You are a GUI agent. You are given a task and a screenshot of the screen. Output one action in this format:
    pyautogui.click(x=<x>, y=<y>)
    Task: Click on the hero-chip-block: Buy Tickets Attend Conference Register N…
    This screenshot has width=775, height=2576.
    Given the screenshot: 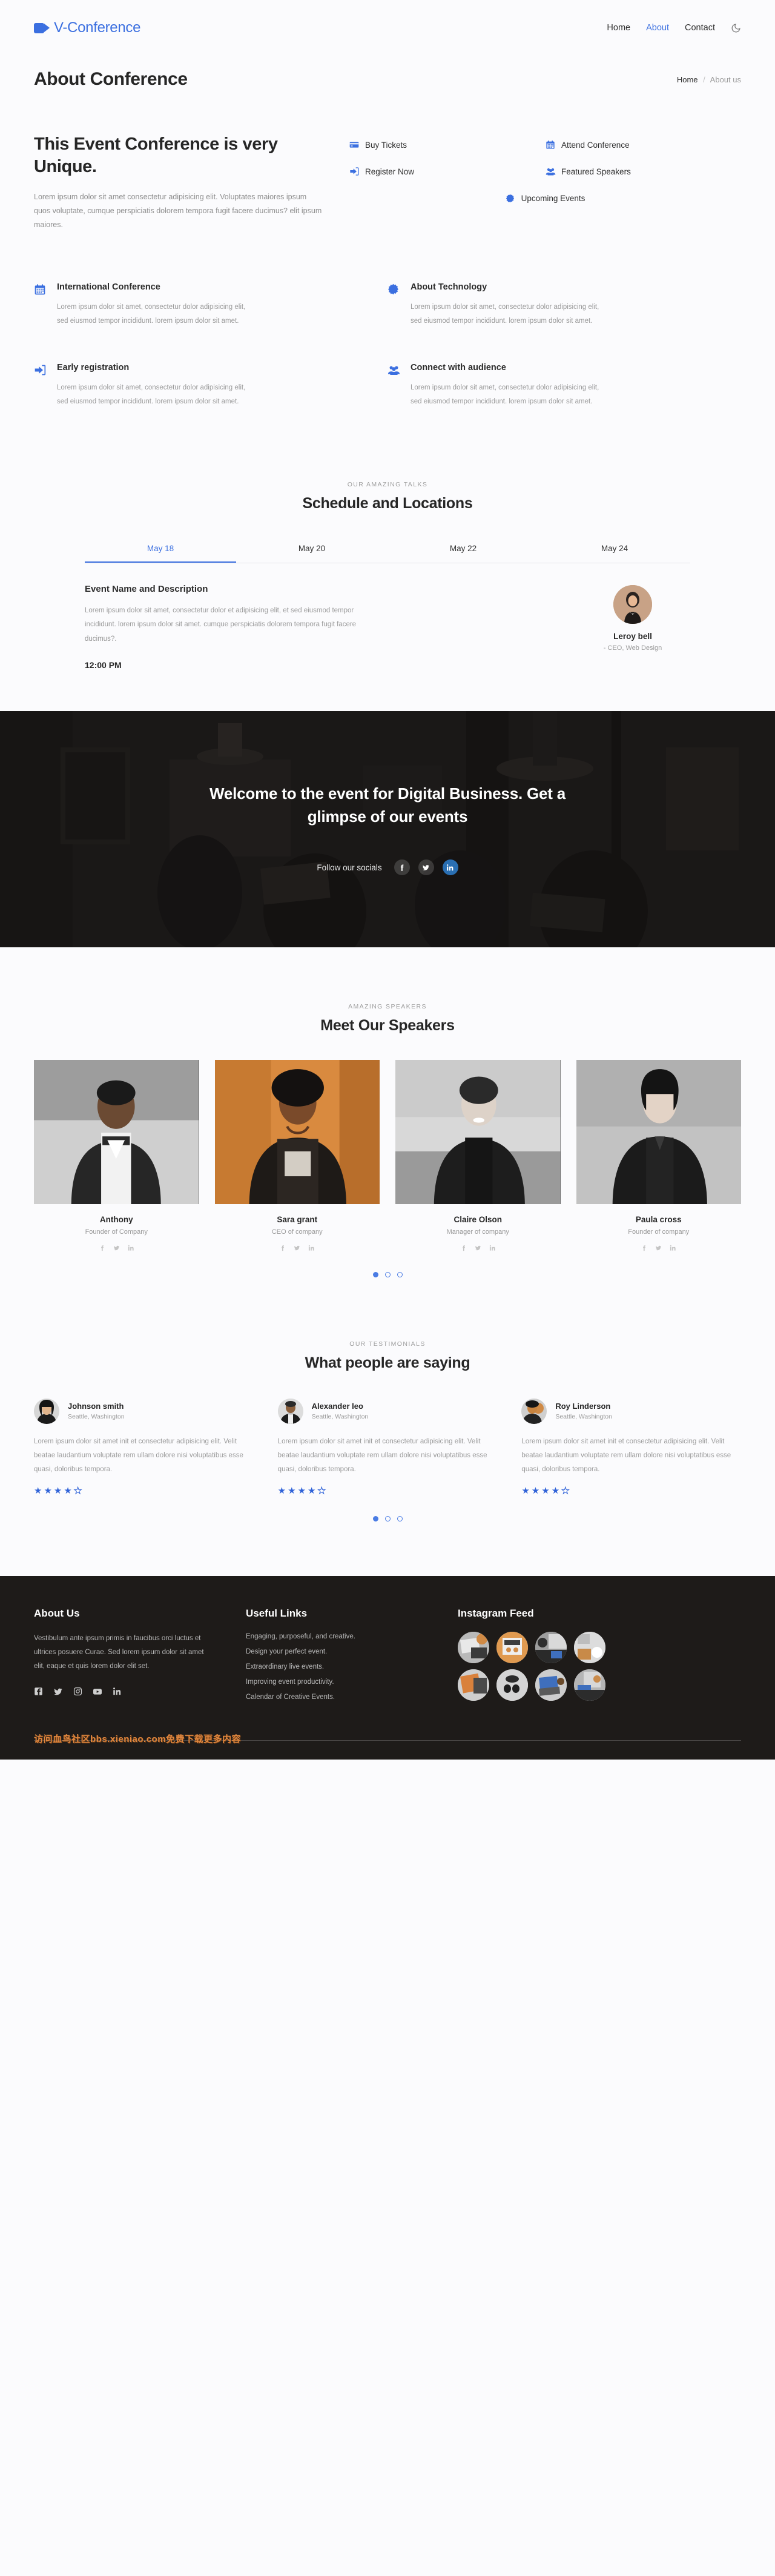 What is the action you would take?
    pyautogui.click(x=545, y=183)
    